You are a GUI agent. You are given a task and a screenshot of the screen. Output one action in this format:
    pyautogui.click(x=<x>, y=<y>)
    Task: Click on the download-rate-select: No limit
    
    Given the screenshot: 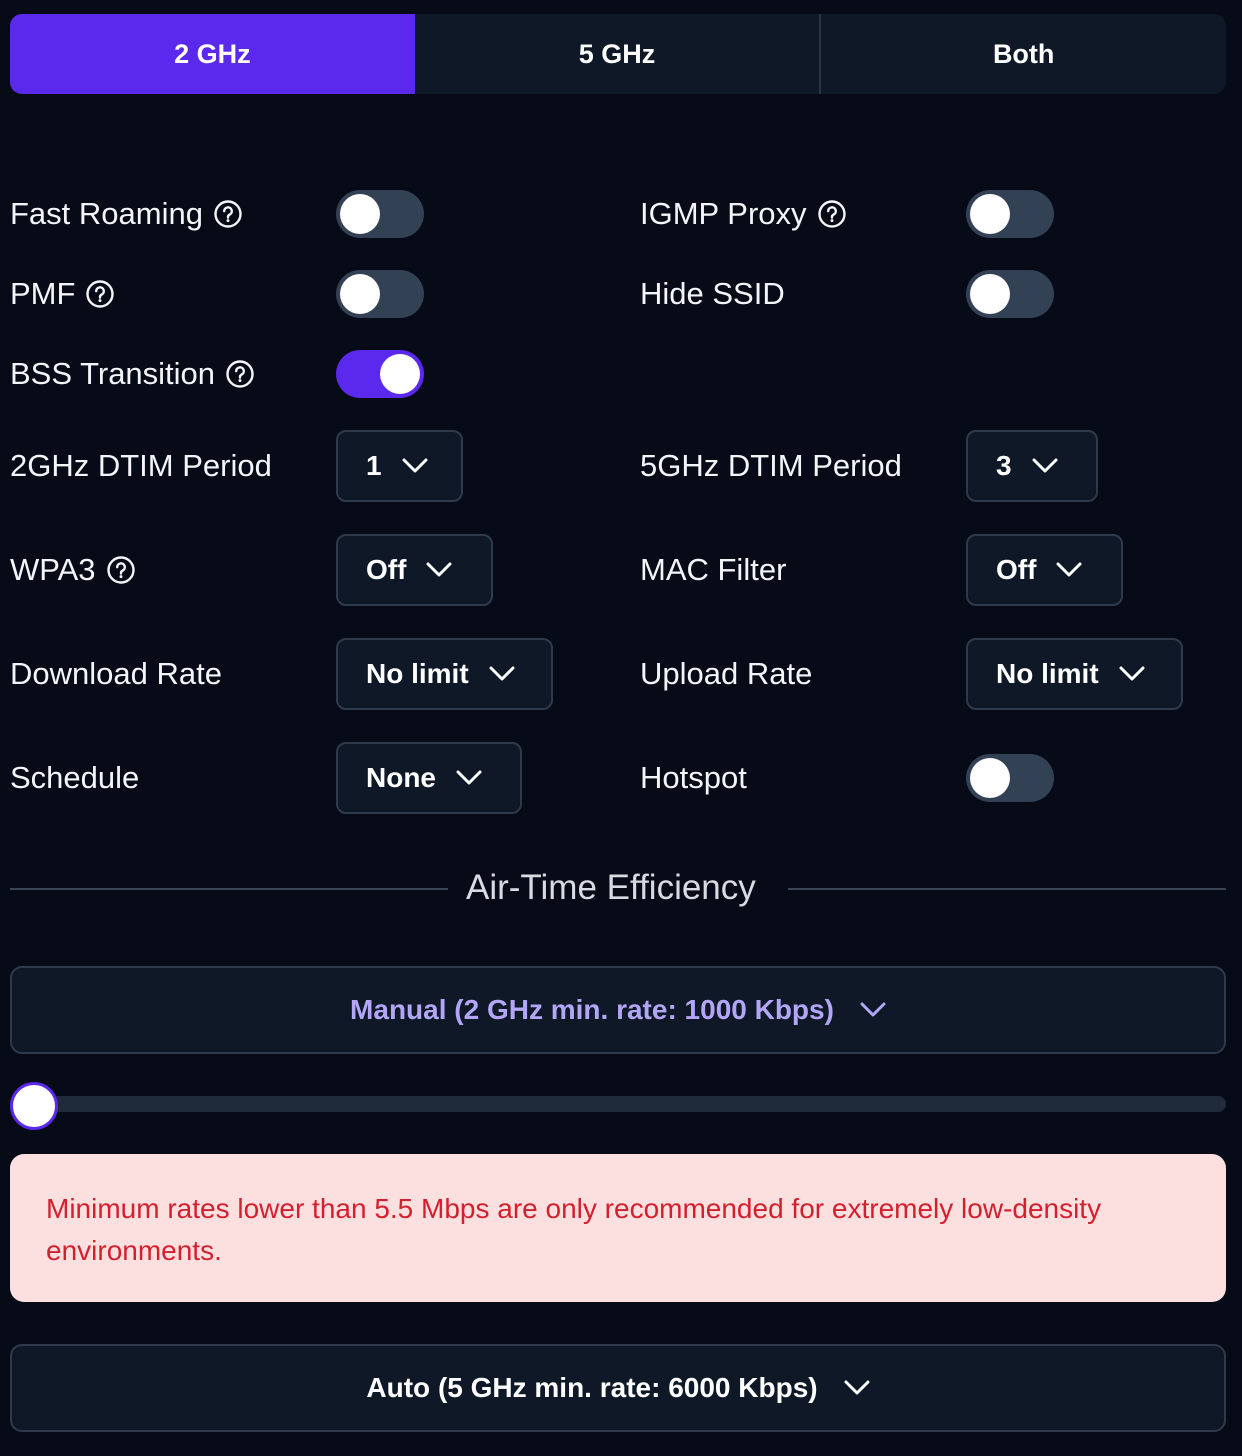 What is the action you would take?
    pyautogui.click(x=444, y=674)
    